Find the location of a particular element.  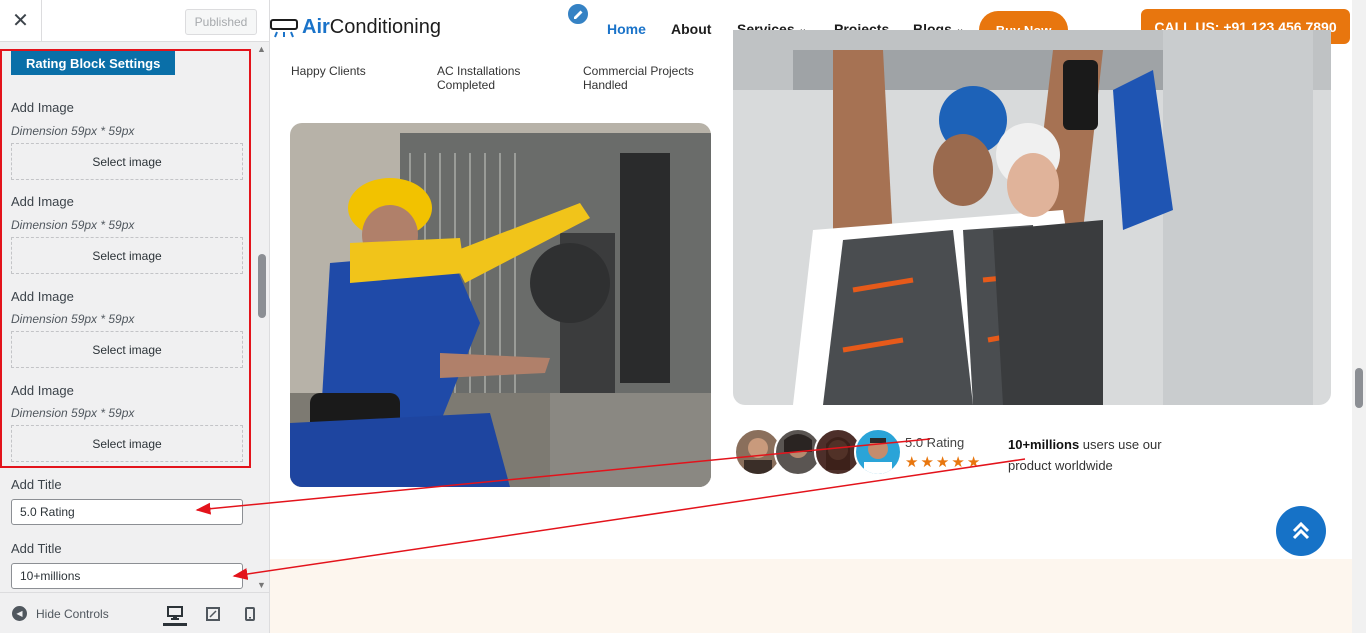

sidebar-header: ✕ Published is located at coordinates (134, 21).